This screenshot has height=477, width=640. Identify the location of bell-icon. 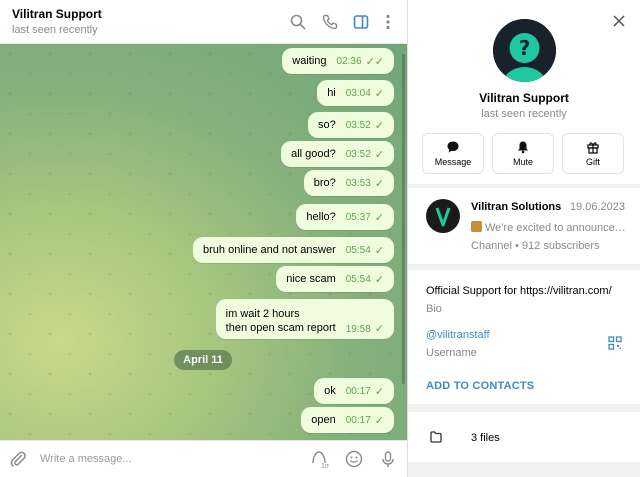
(523, 147).